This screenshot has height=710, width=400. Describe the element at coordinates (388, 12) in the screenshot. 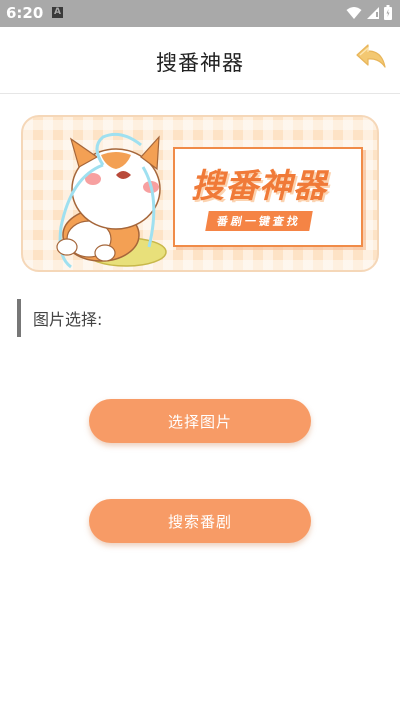

I see `battery-icon` at that location.